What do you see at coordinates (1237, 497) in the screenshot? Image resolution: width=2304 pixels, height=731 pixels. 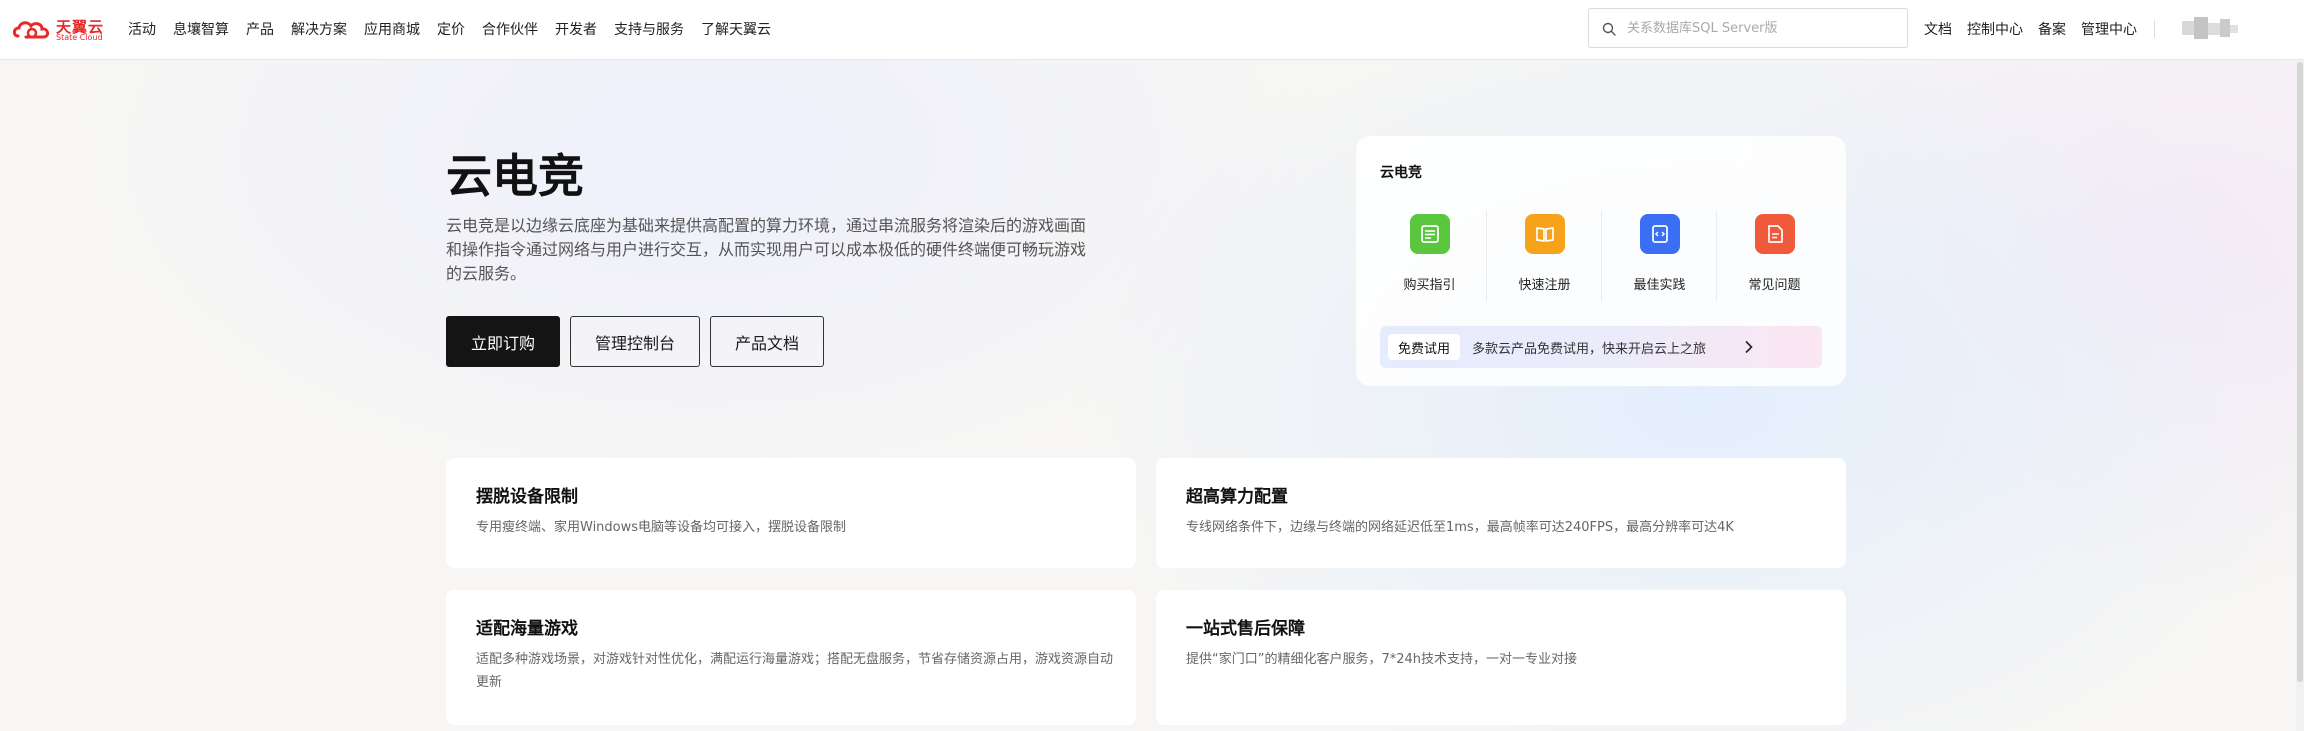 I see `feature-title: 超高算力配置` at bounding box center [1237, 497].